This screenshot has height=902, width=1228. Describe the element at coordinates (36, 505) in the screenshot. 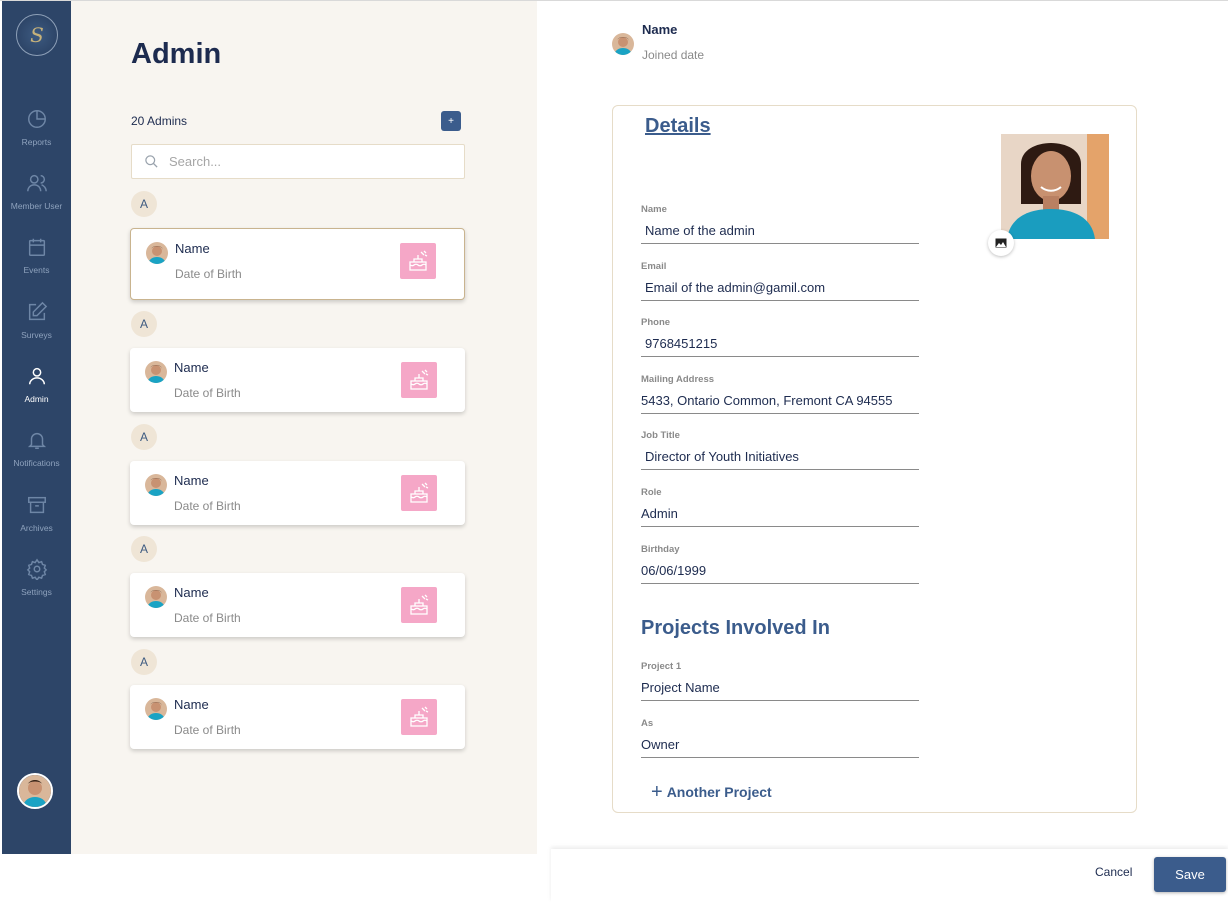

I see `archive-icon` at that location.